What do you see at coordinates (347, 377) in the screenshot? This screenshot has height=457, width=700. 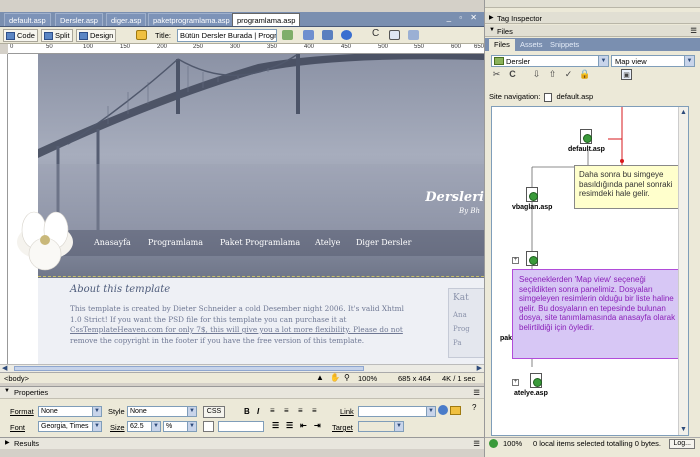 I see `zoom-tool-icon: ⚲` at bounding box center [347, 377].